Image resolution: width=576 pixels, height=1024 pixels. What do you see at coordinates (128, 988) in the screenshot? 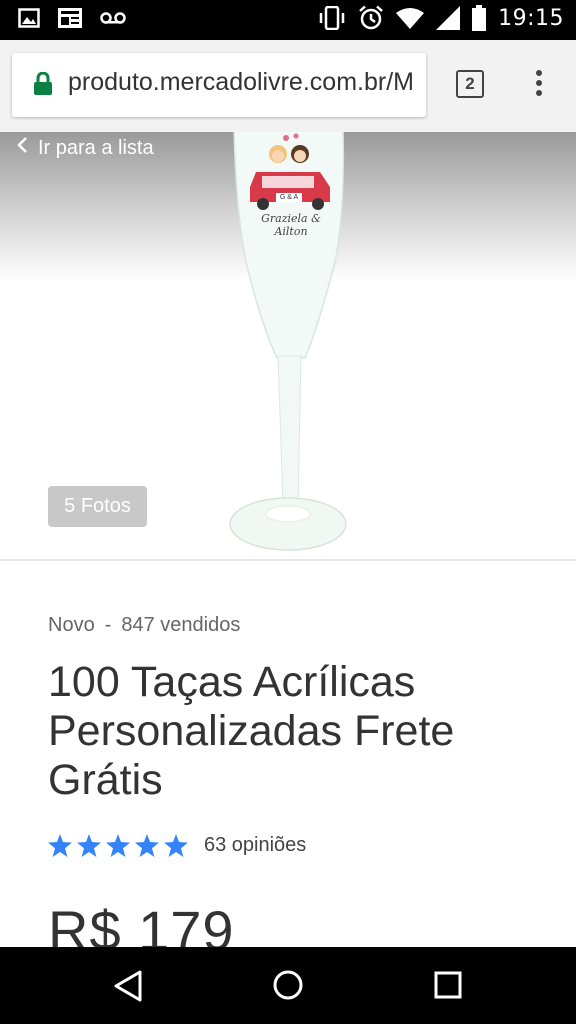
I see `back-icon` at bounding box center [128, 988].